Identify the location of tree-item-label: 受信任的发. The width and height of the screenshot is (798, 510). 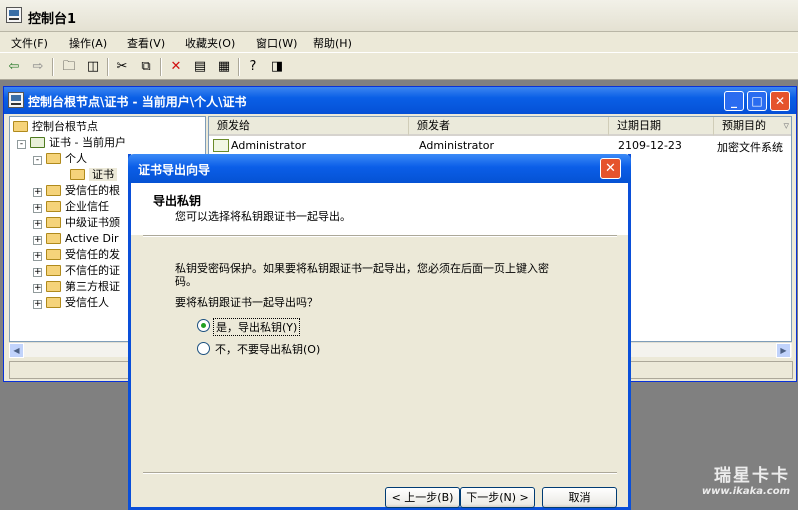
(92, 254).